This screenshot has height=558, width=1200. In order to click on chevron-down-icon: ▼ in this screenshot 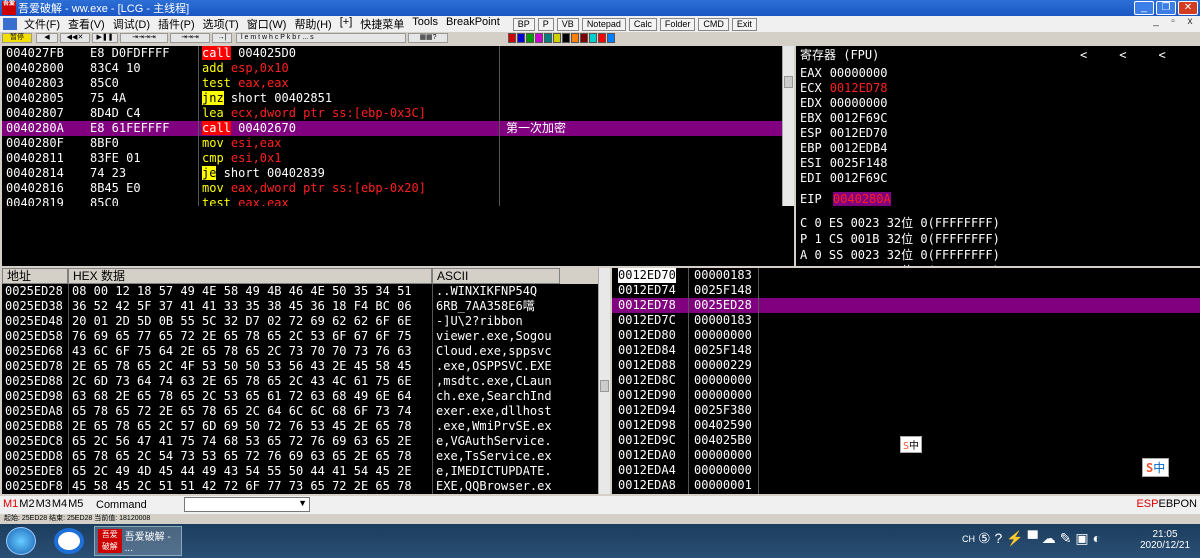, I will do `click(302, 503)`.